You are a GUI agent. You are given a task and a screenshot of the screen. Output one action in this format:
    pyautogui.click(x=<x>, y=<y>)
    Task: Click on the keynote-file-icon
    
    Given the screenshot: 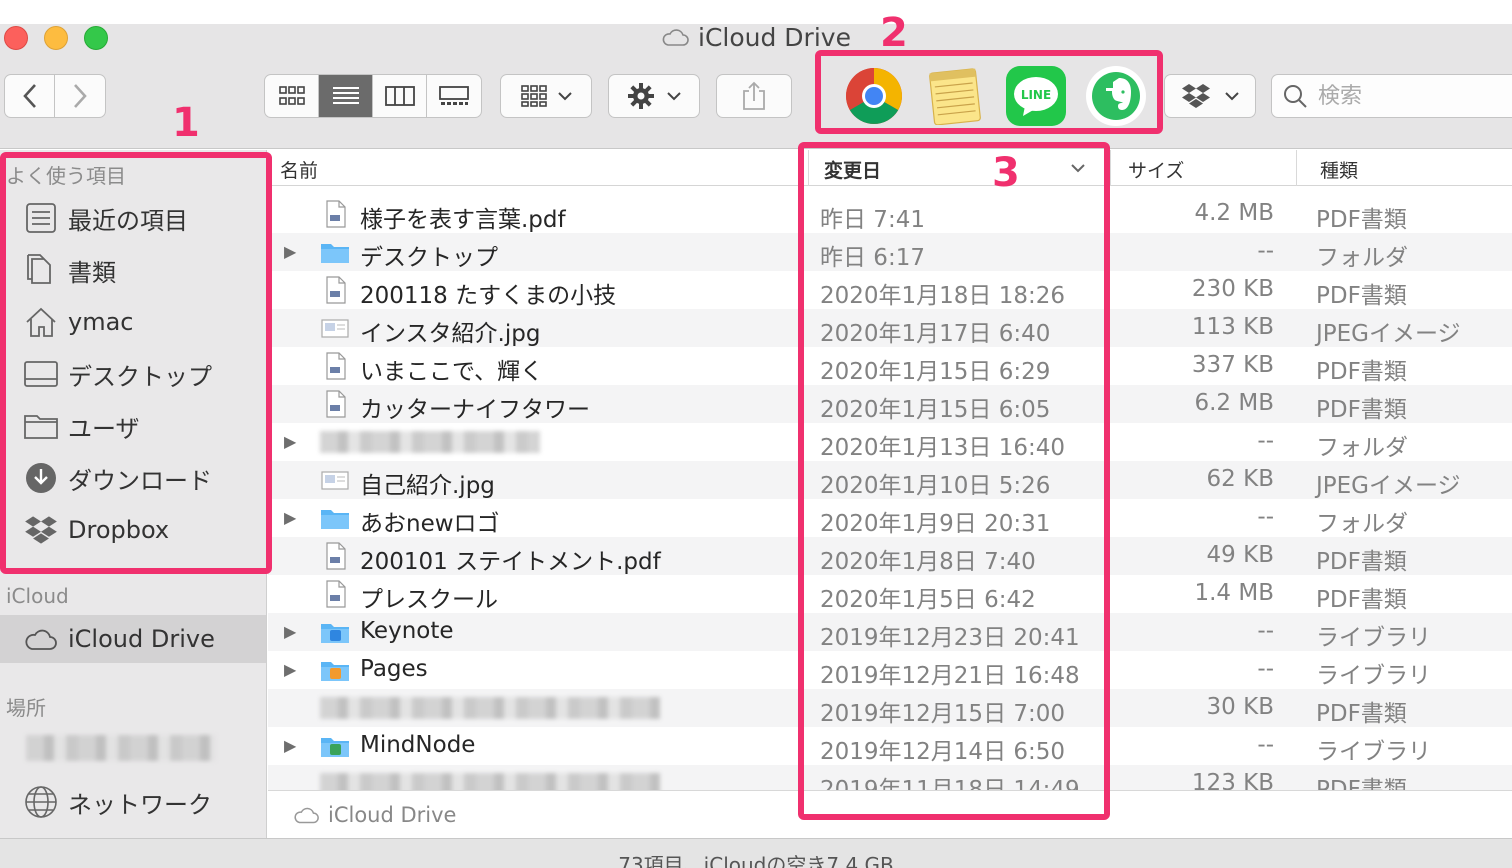 What is the action you would take?
    pyautogui.click(x=335, y=632)
    